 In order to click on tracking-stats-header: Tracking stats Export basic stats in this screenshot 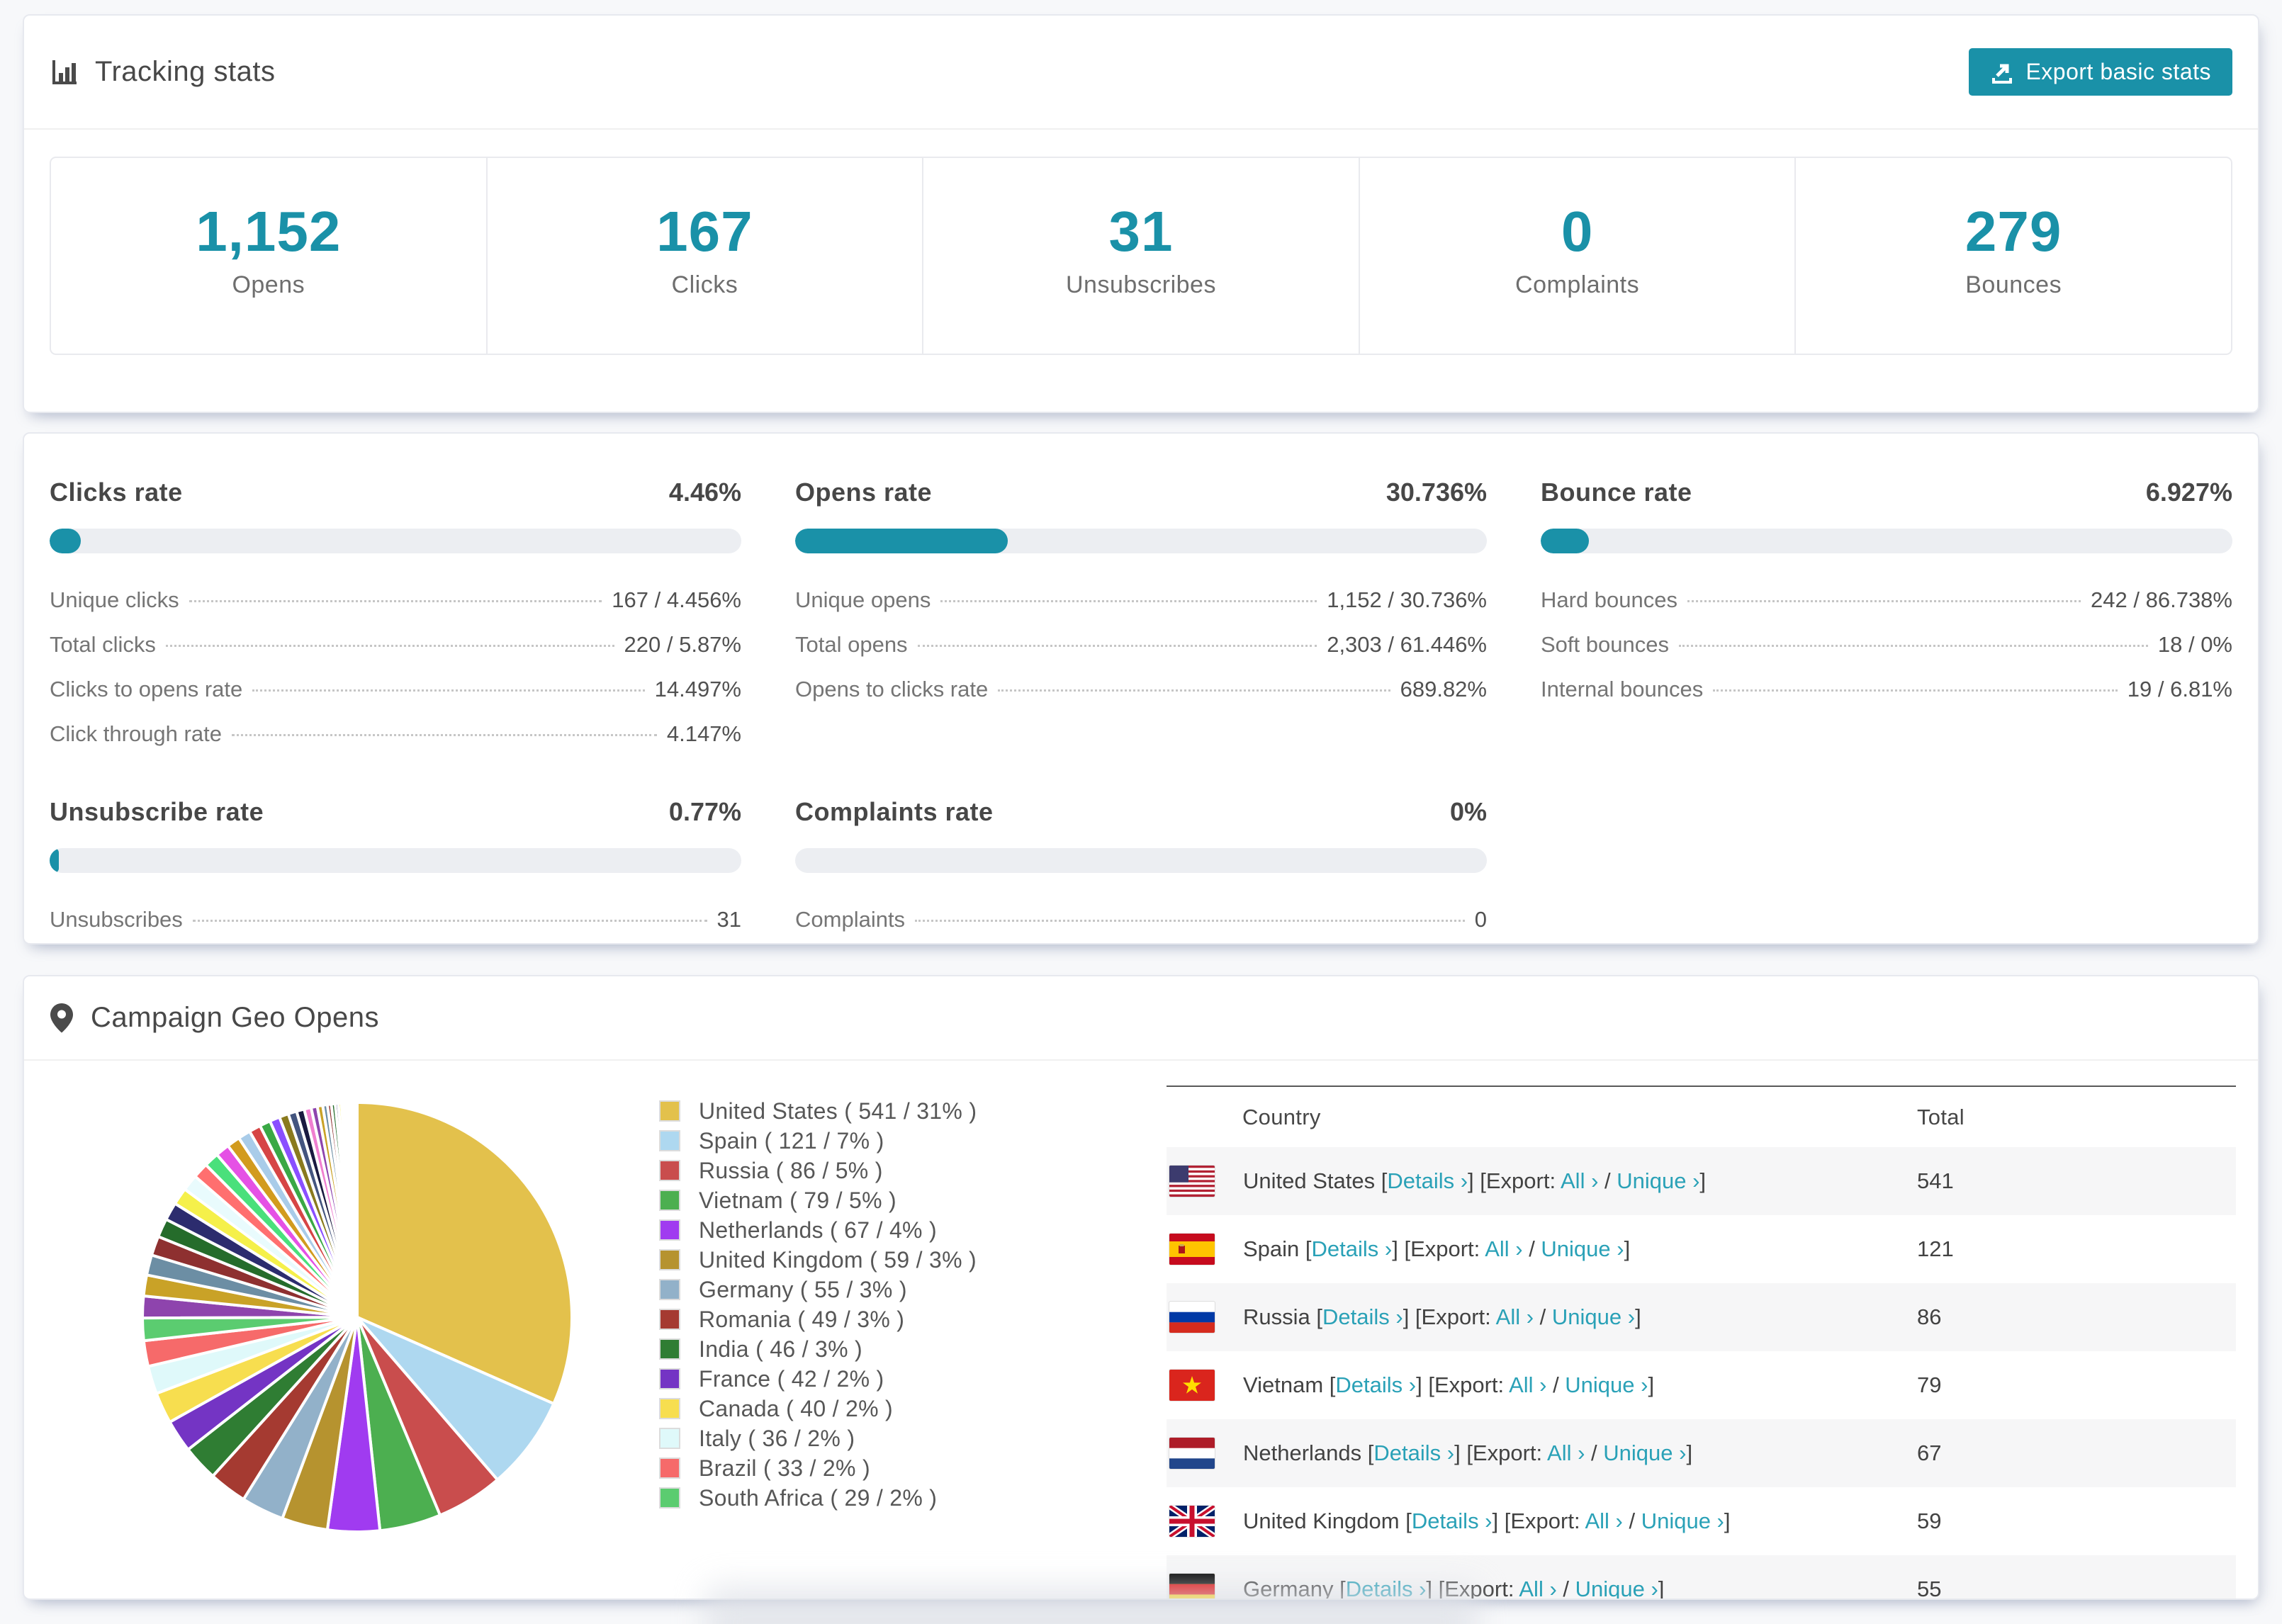, I will do `click(1141, 73)`.